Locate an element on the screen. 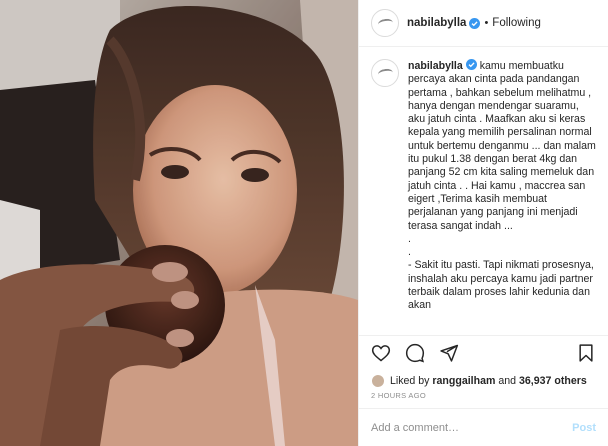 This screenshot has height=446, width=608. following-button: Following is located at coordinates (516, 23).